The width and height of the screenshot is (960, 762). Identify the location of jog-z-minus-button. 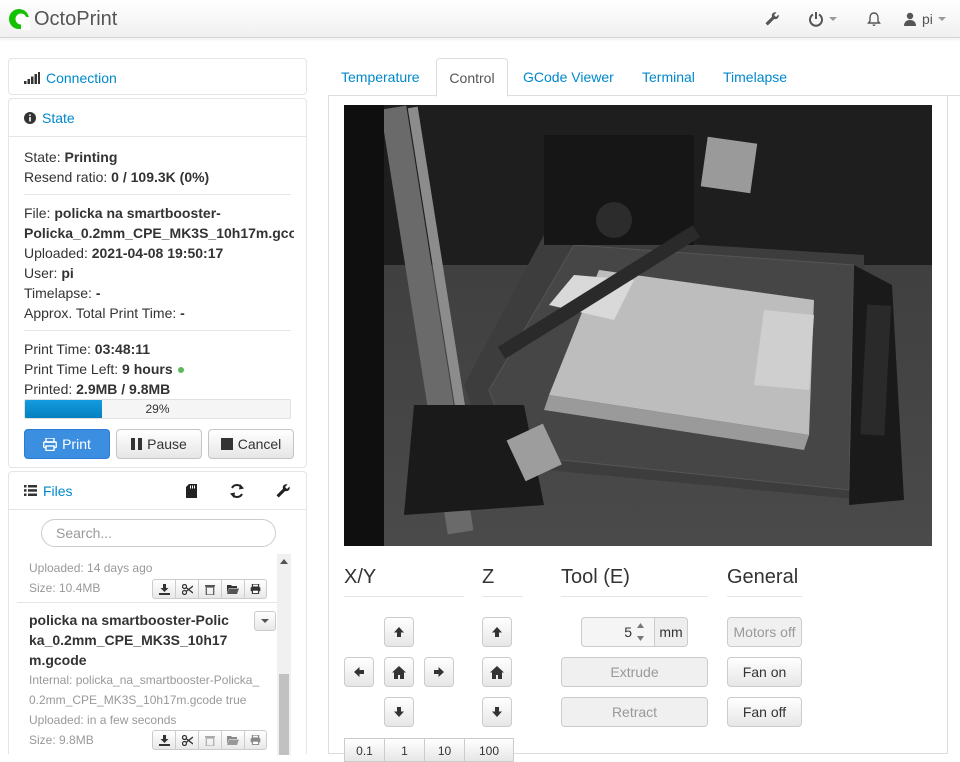
(497, 712).